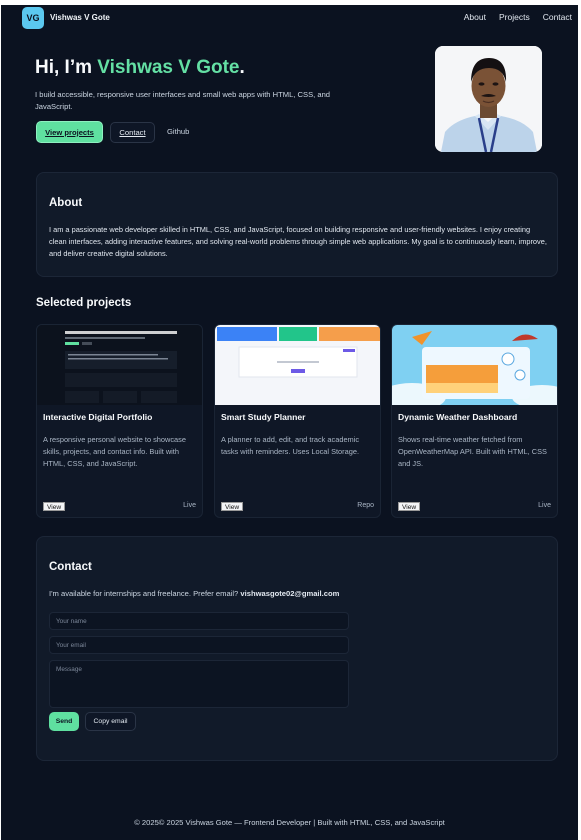 The image size is (581, 840). Describe the element at coordinates (71, 621) in the screenshot. I see `name-placeholder: Your name` at that location.